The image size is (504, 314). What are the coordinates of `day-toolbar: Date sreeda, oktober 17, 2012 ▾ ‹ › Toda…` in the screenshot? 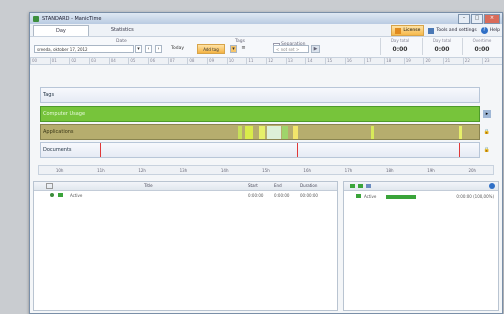 It's located at (266, 47).